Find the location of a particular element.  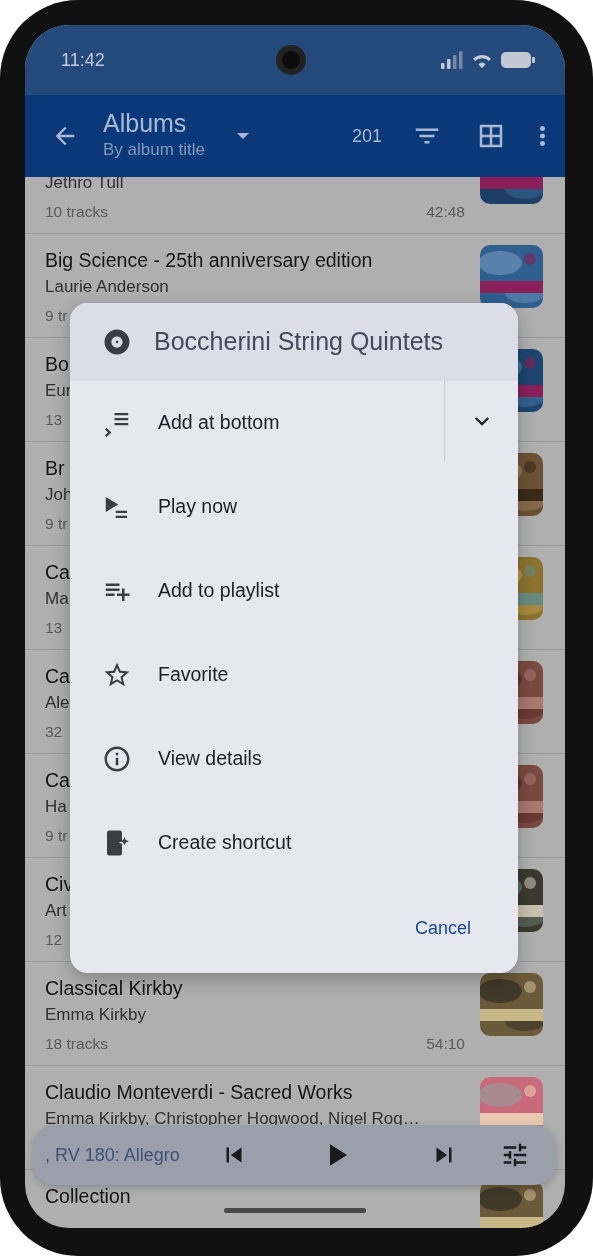

track-count: 18 tracks is located at coordinates (76, 1044).